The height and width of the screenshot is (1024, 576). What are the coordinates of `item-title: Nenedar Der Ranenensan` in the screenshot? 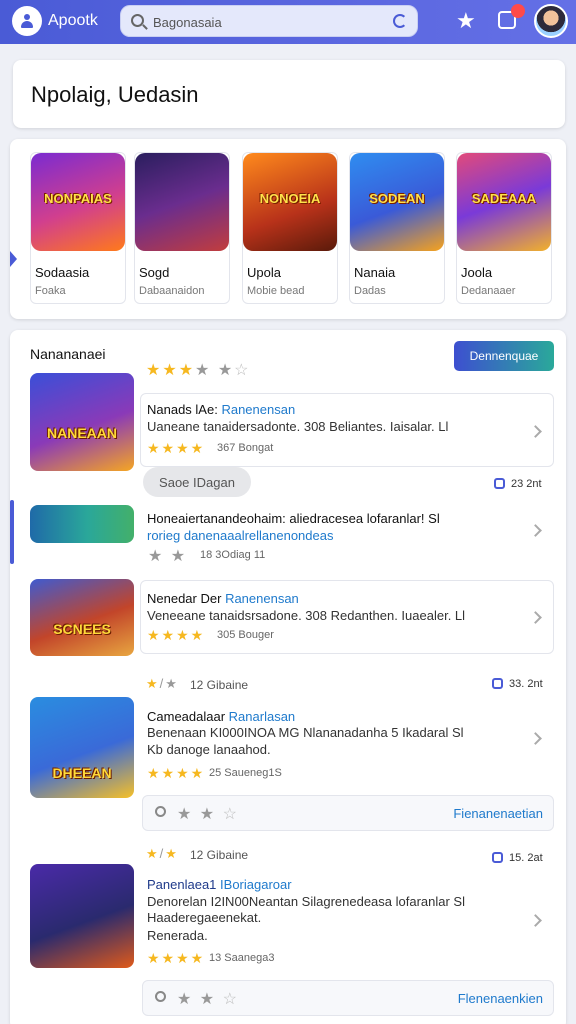 It's located at (223, 598).